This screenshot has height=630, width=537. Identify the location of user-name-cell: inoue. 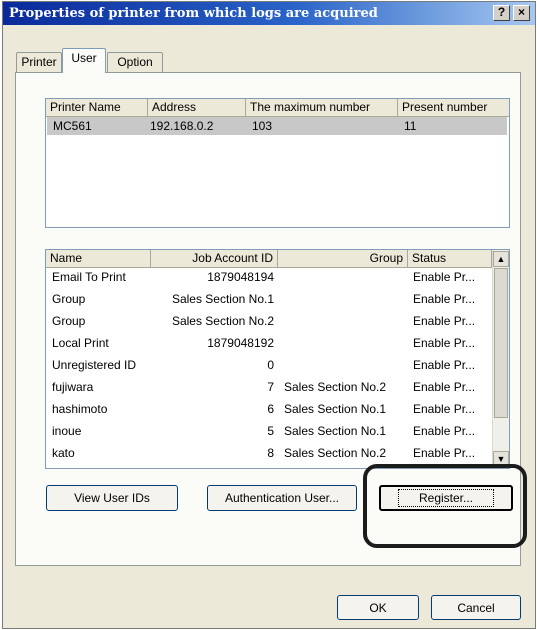
(67, 431).